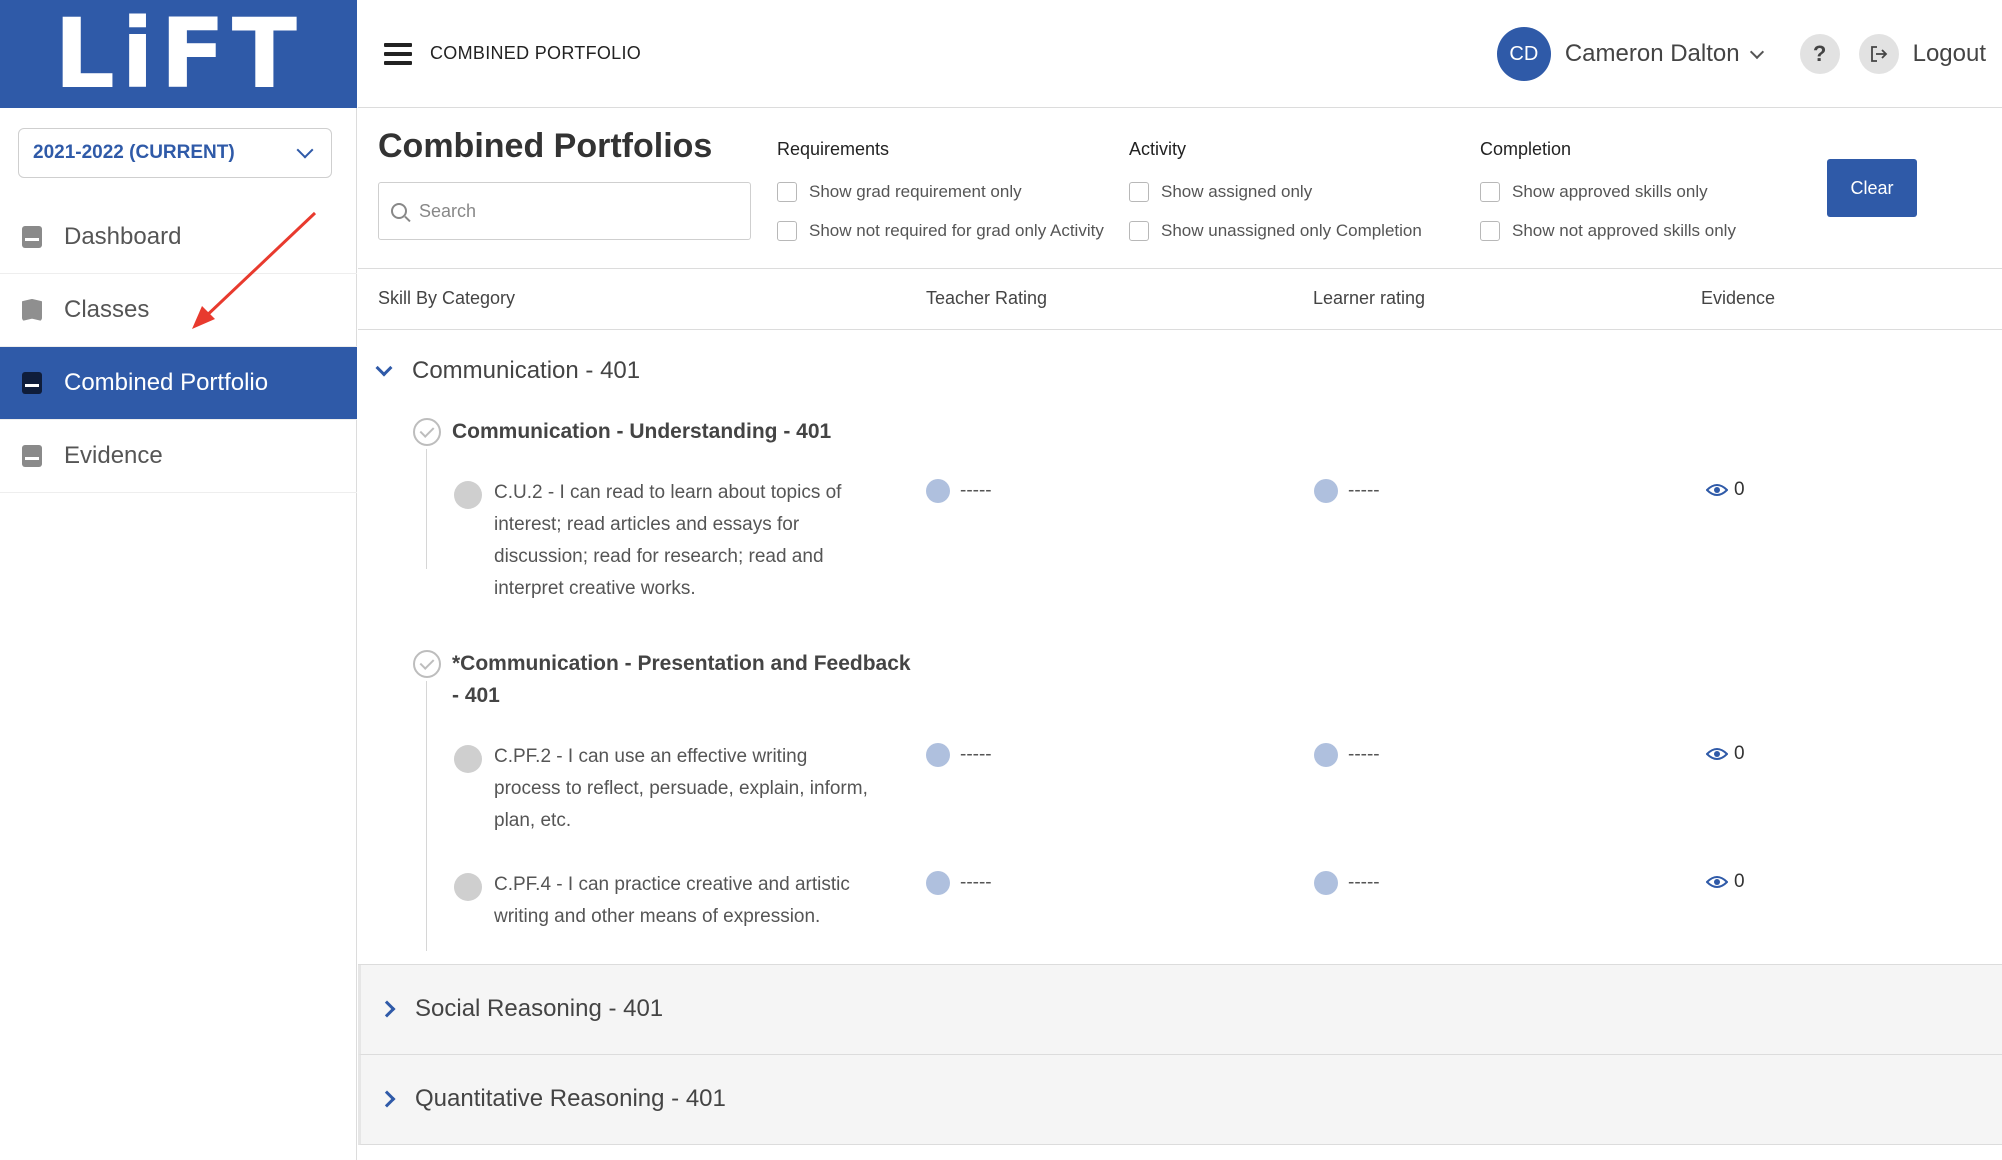 This screenshot has width=2002, height=1160. What do you see at coordinates (1526, 149) in the screenshot?
I see `filter-group-title: Completion` at bounding box center [1526, 149].